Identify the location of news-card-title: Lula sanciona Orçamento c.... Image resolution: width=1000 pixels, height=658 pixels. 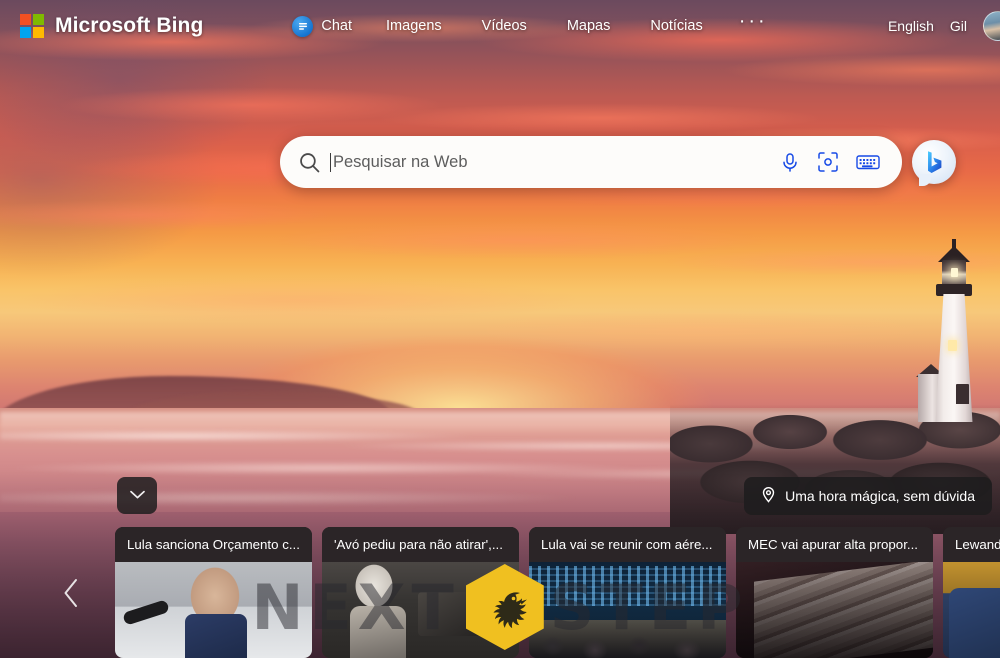
(213, 544).